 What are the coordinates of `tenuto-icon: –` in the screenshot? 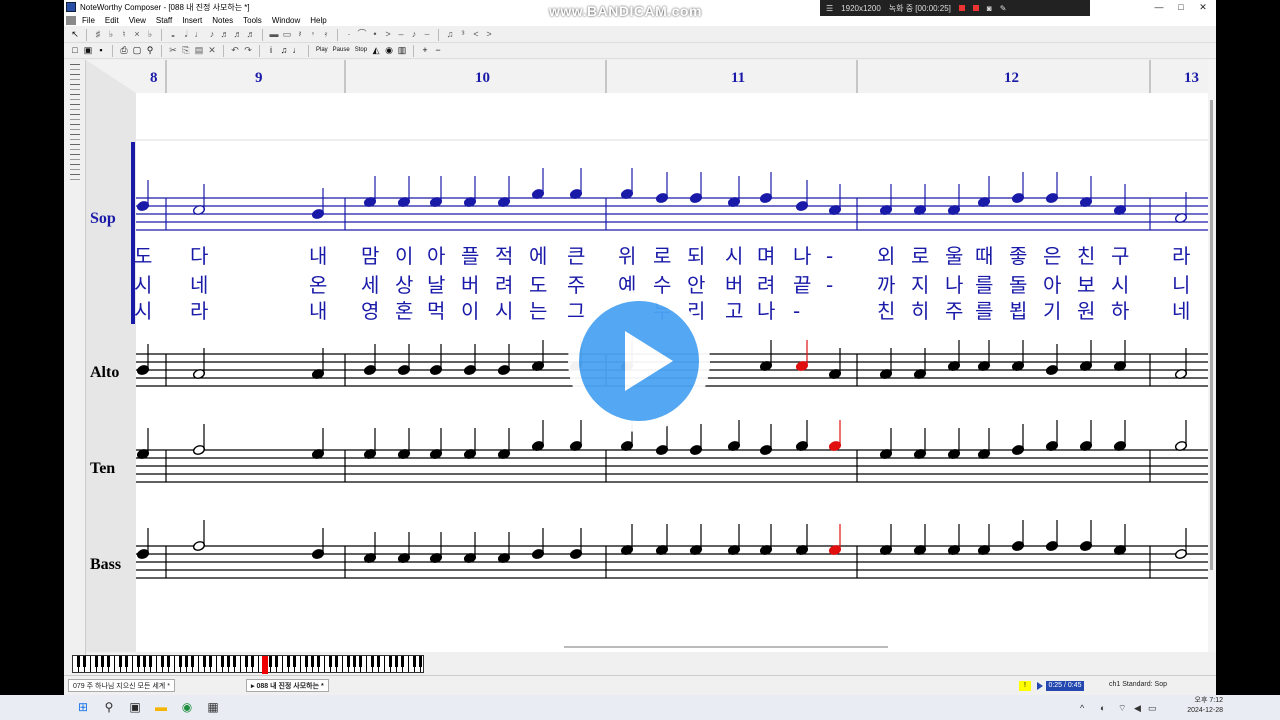 It's located at (401, 34).